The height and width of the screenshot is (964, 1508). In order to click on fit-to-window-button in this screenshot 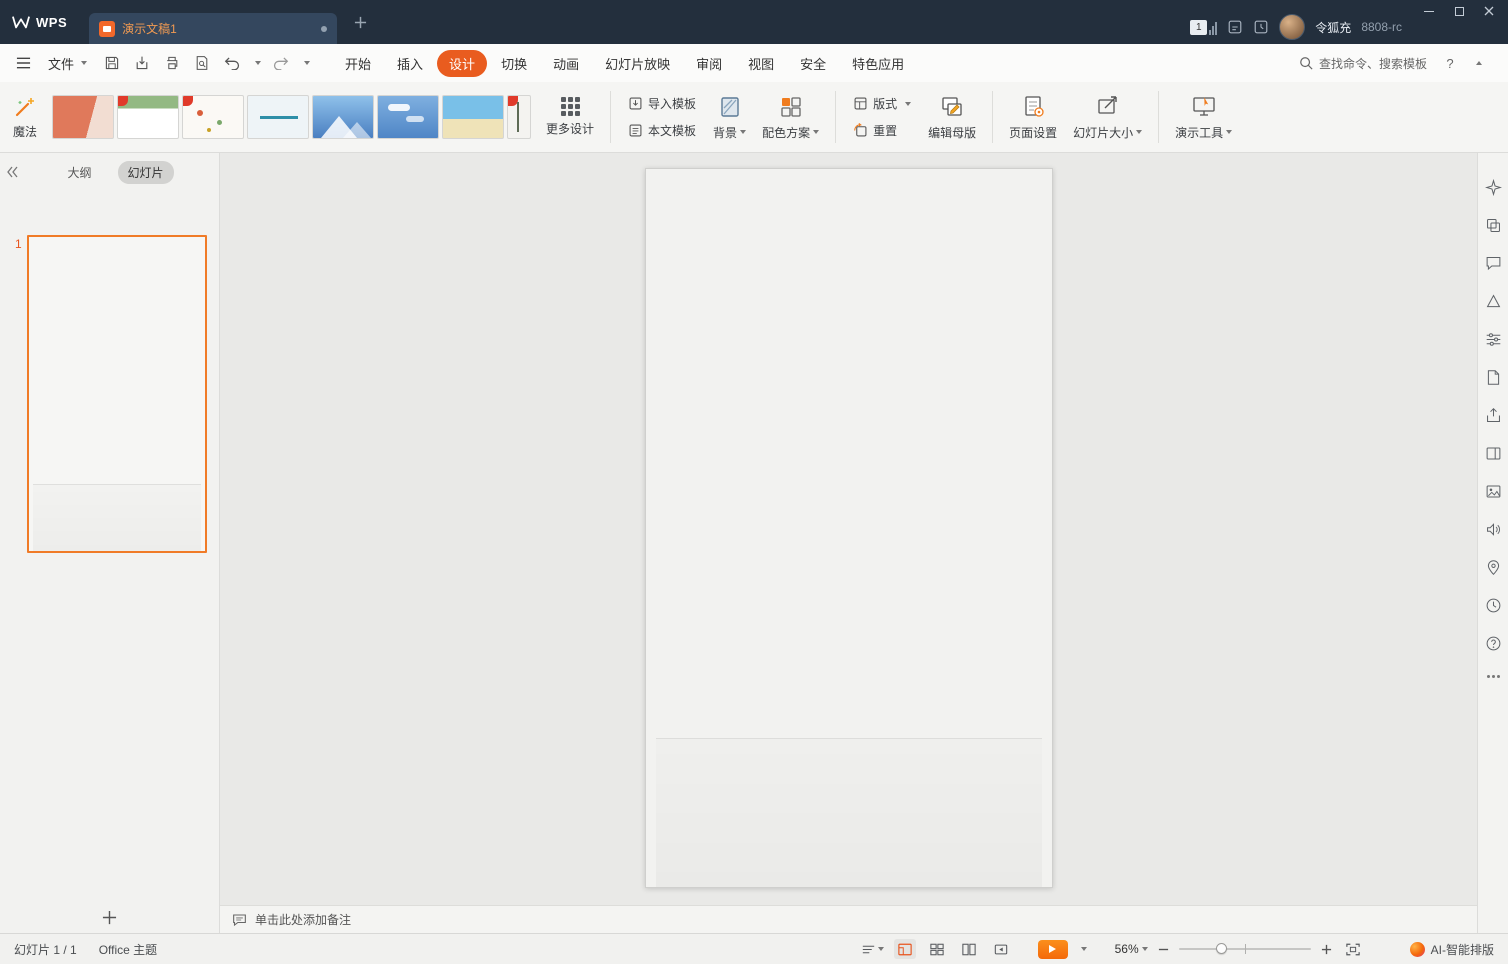, I will do `click(1353, 949)`.